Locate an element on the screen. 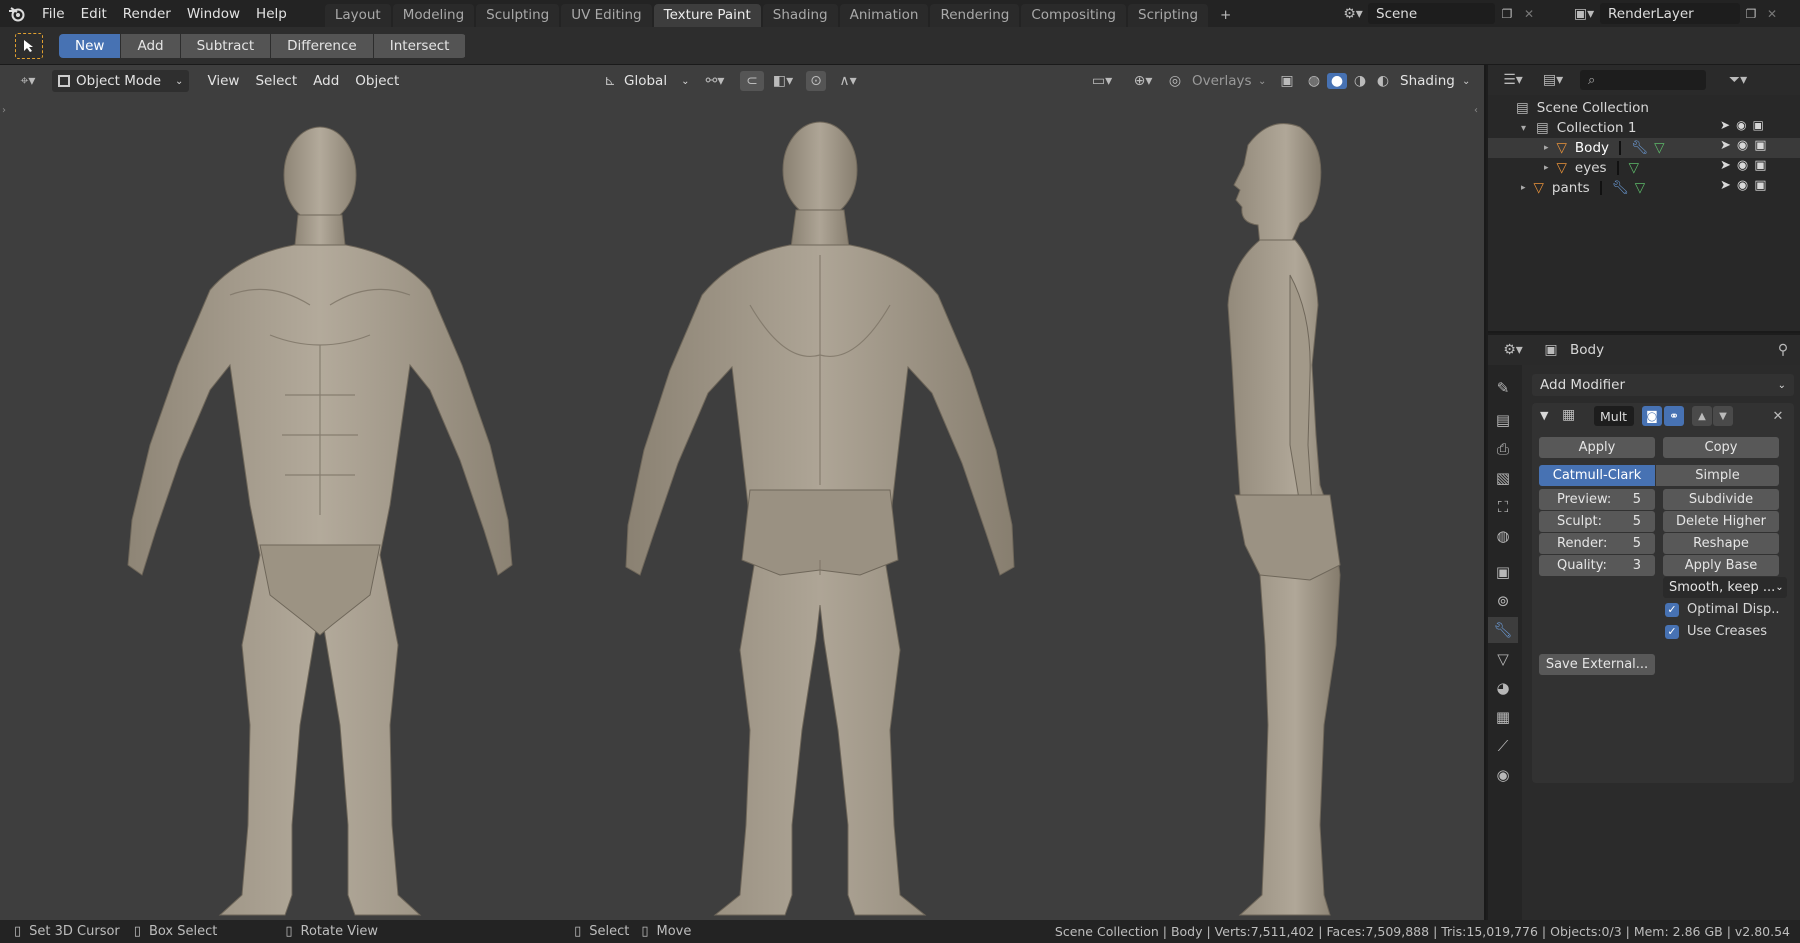  uv-smooth-dropdown: Smooth, keep ... ⌄ is located at coordinates (1725, 587).